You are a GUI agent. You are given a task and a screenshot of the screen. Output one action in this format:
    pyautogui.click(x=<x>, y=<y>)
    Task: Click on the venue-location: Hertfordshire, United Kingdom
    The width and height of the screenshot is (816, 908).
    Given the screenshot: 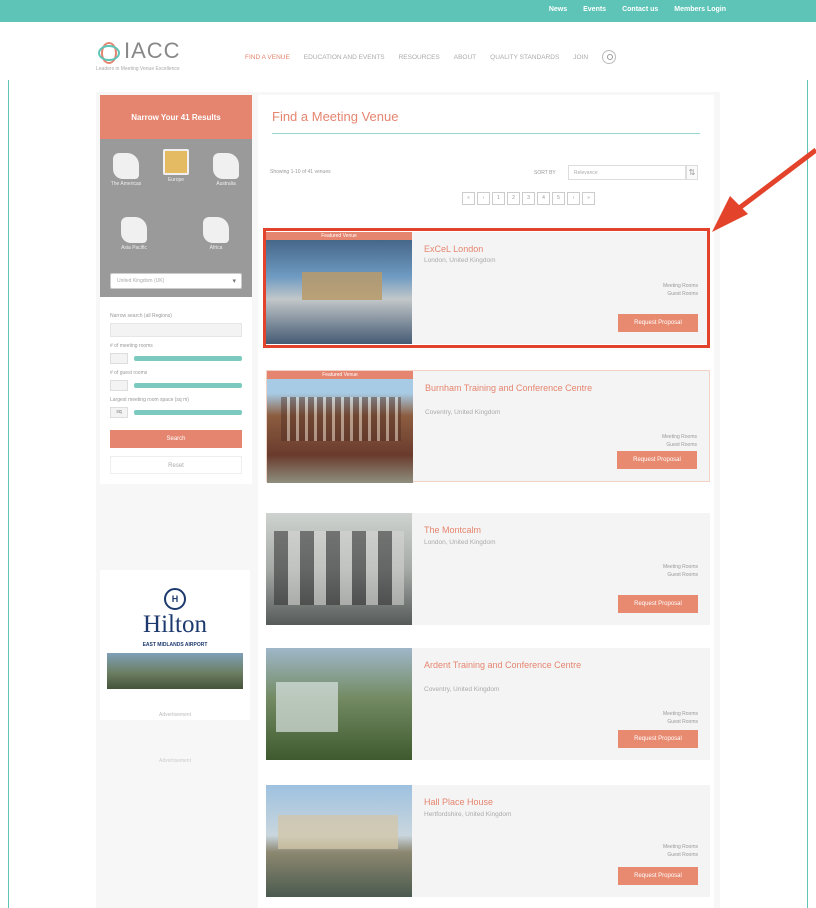 What is the action you would take?
    pyautogui.click(x=468, y=814)
    